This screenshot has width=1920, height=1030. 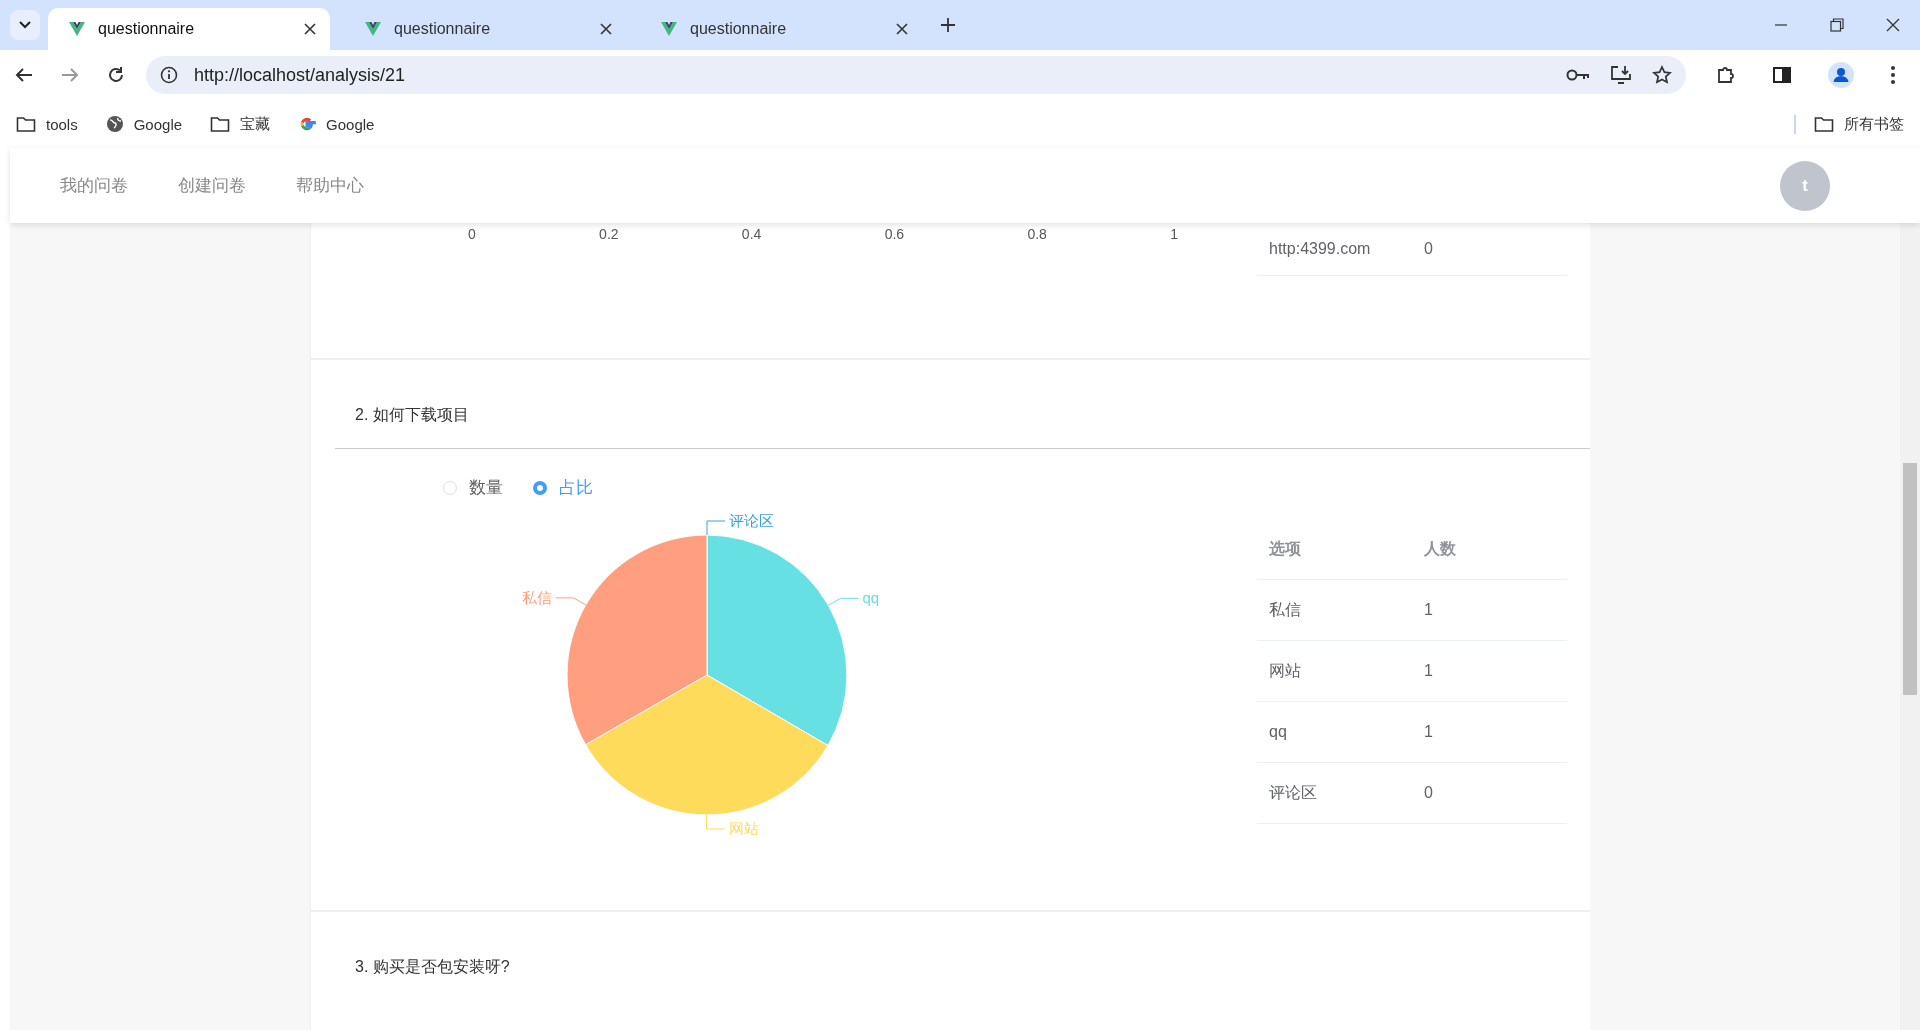 What do you see at coordinates (330, 185) in the screenshot?
I see `nav-link: 帮助中心` at bounding box center [330, 185].